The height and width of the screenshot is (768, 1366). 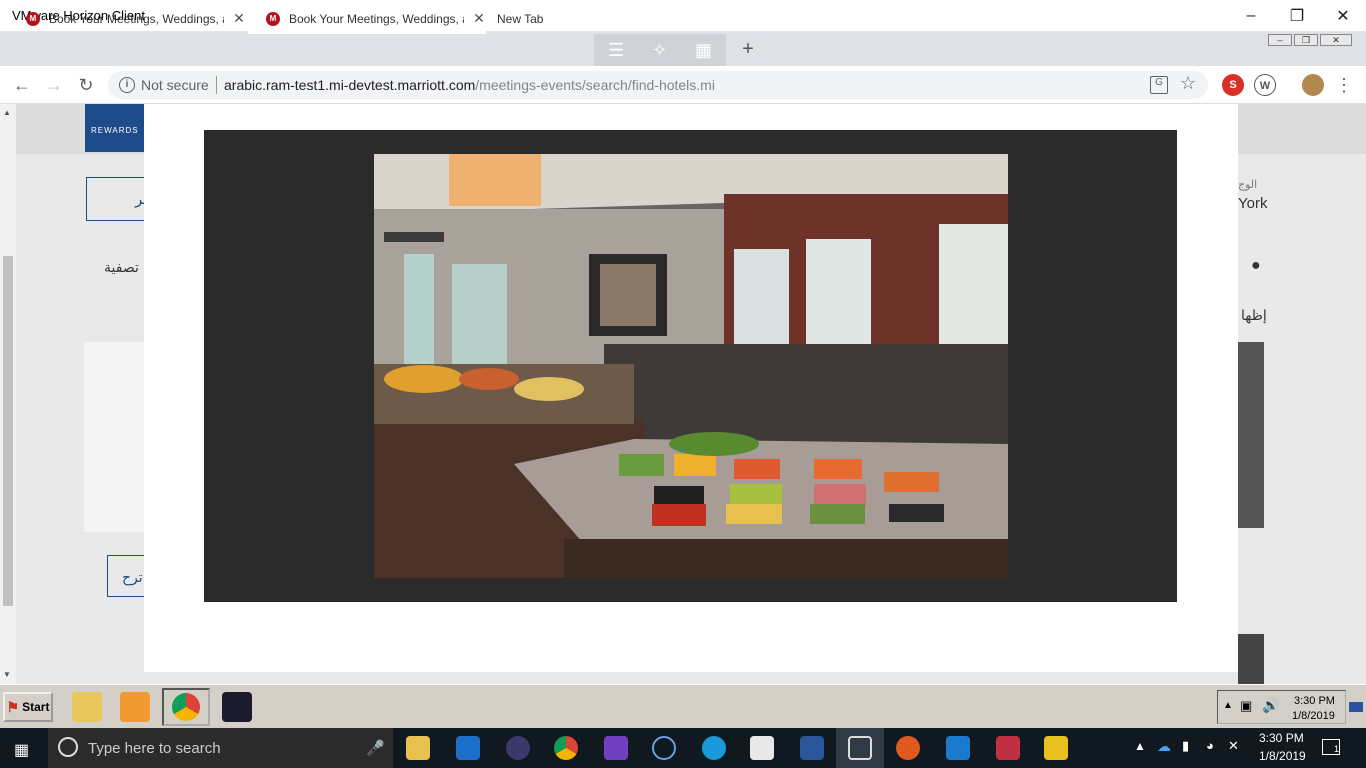 What do you see at coordinates (21, 750) in the screenshot?
I see `windows-start-icon: ▦` at bounding box center [21, 750].